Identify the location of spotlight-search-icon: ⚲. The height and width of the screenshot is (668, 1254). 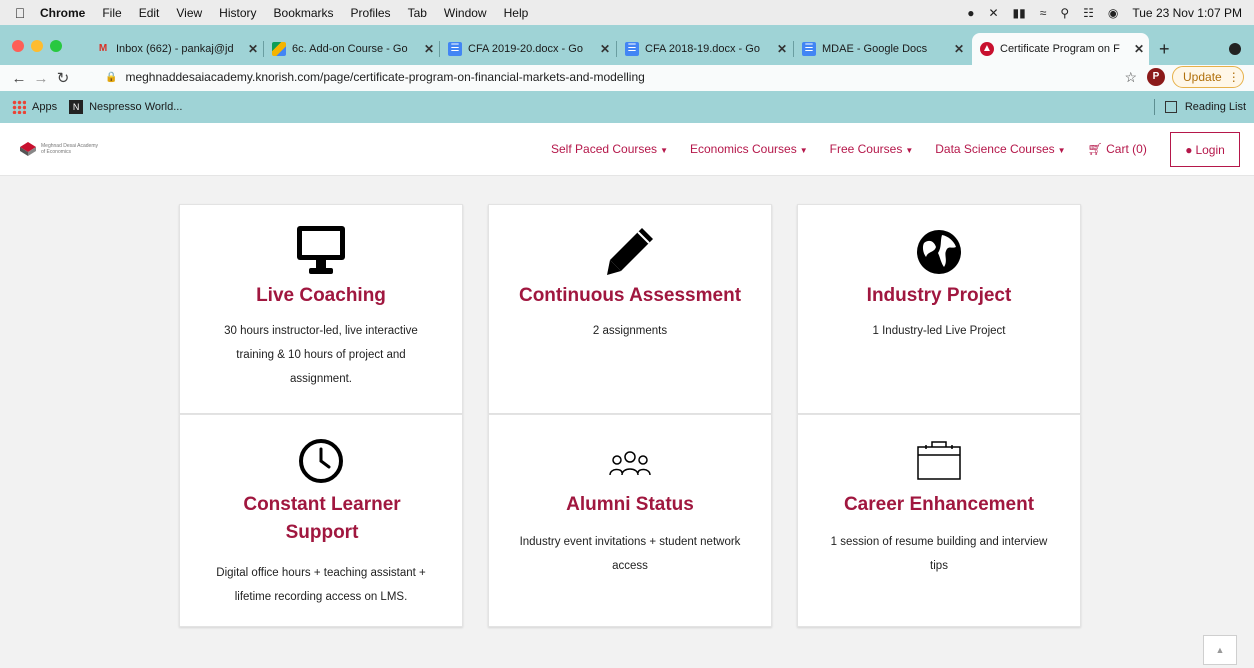
(1064, 13).